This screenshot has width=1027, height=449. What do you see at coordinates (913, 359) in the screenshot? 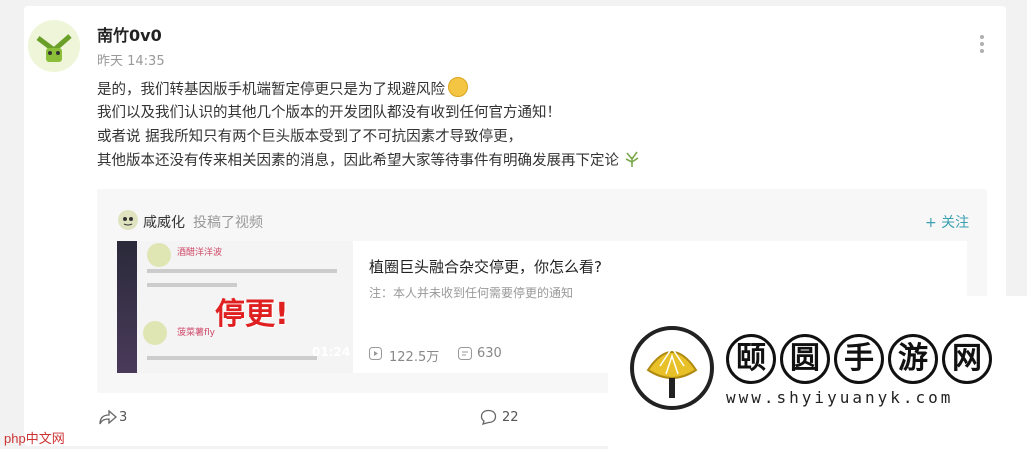
I see `watermark-char: 游` at bounding box center [913, 359].